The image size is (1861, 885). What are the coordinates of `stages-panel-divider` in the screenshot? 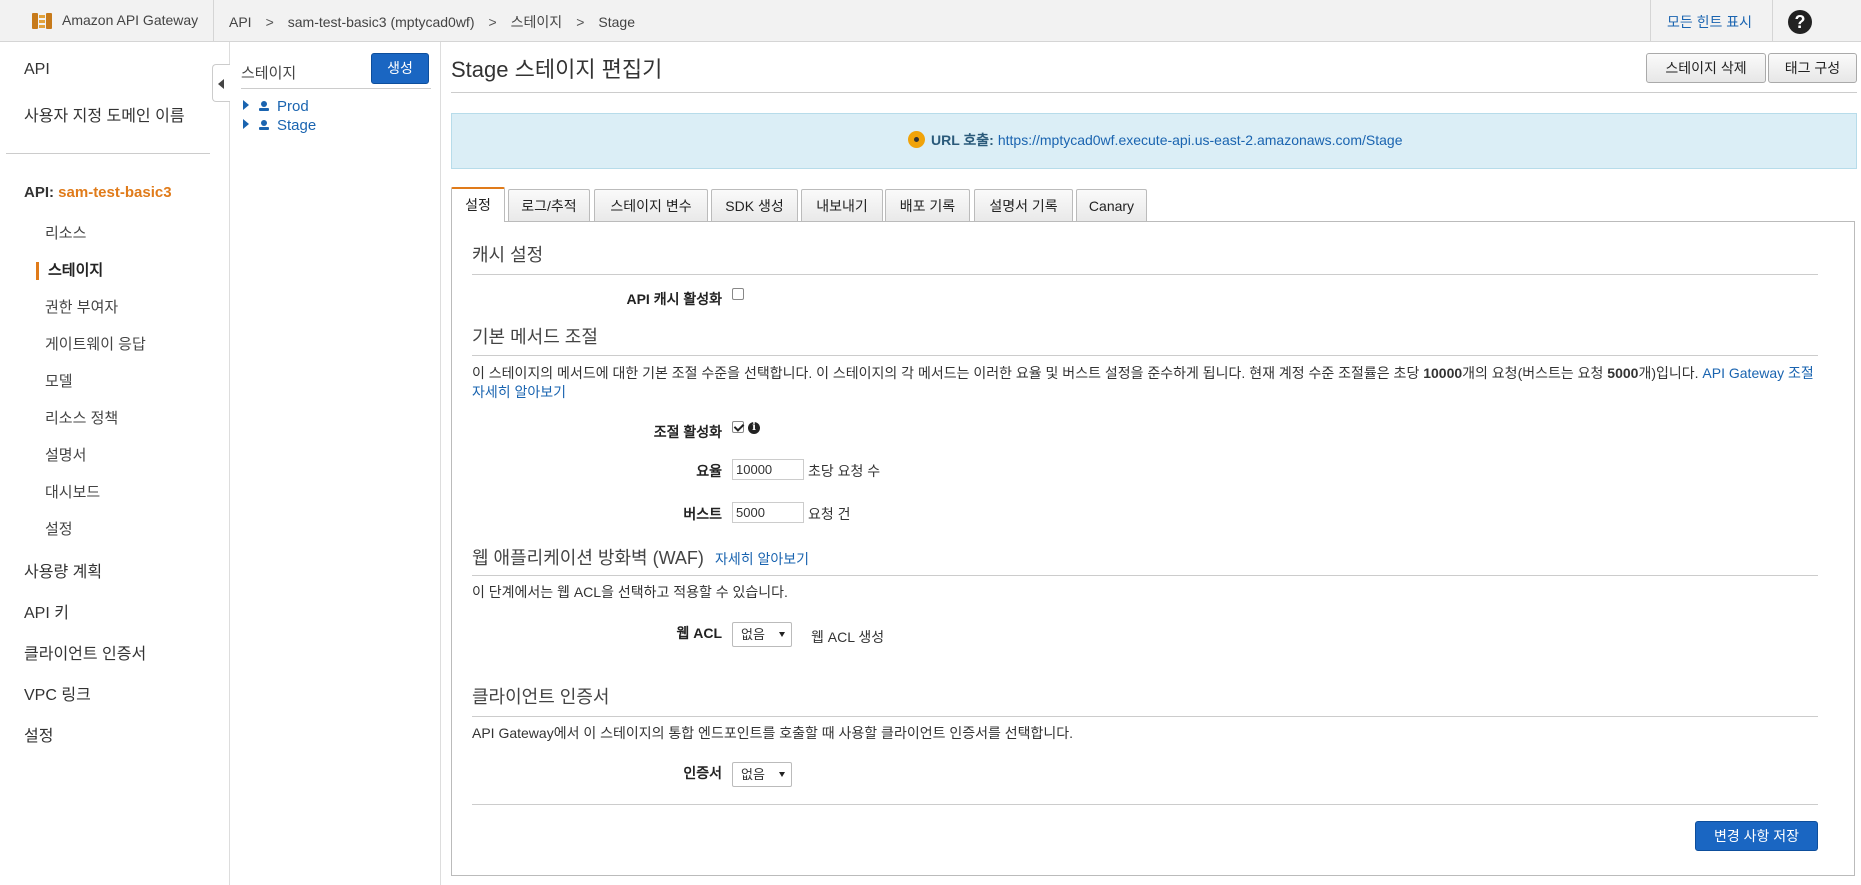 It's located at (336, 88).